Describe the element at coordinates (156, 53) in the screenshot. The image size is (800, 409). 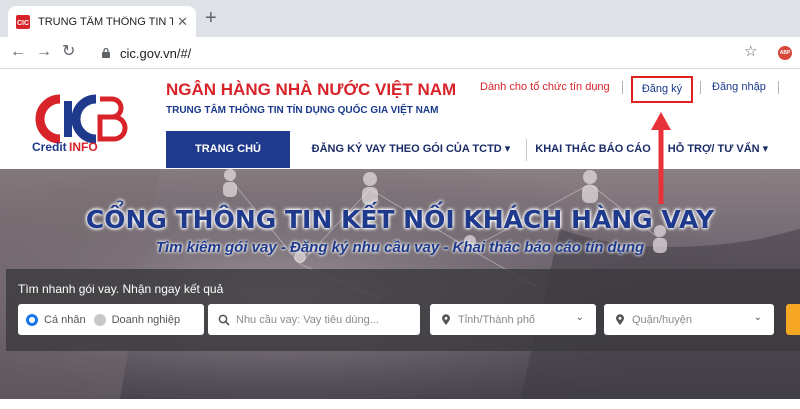
I see `url-text: cic.gov.vn/#/` at that location.